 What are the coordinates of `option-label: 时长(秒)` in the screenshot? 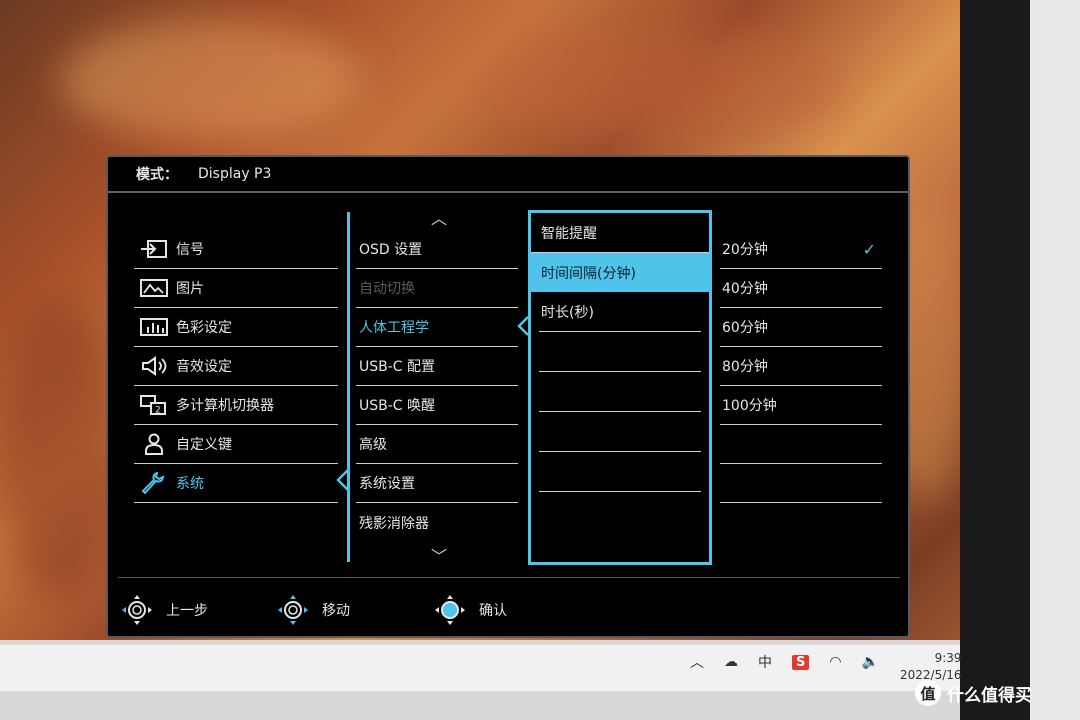 It's located at (567, 312).